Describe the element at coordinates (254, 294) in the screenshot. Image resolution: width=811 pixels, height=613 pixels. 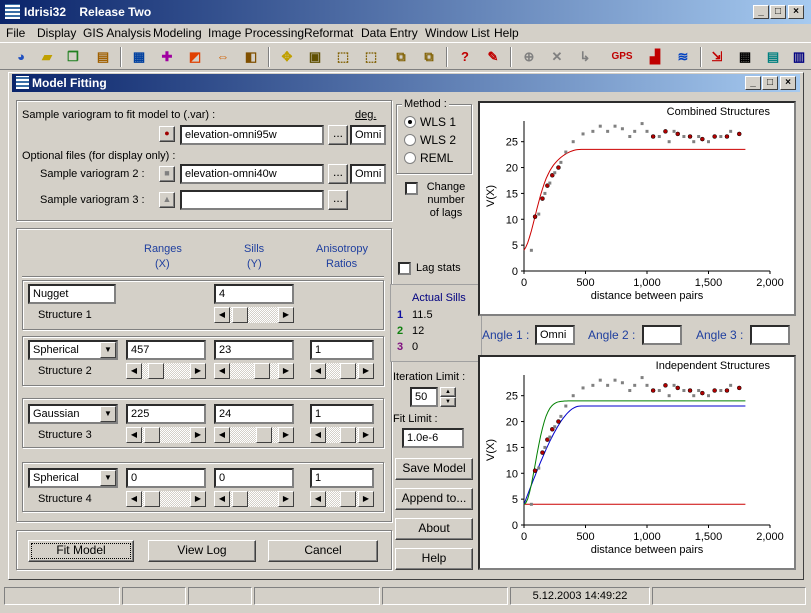
I see `structure1-sill-input: 4` at that location.